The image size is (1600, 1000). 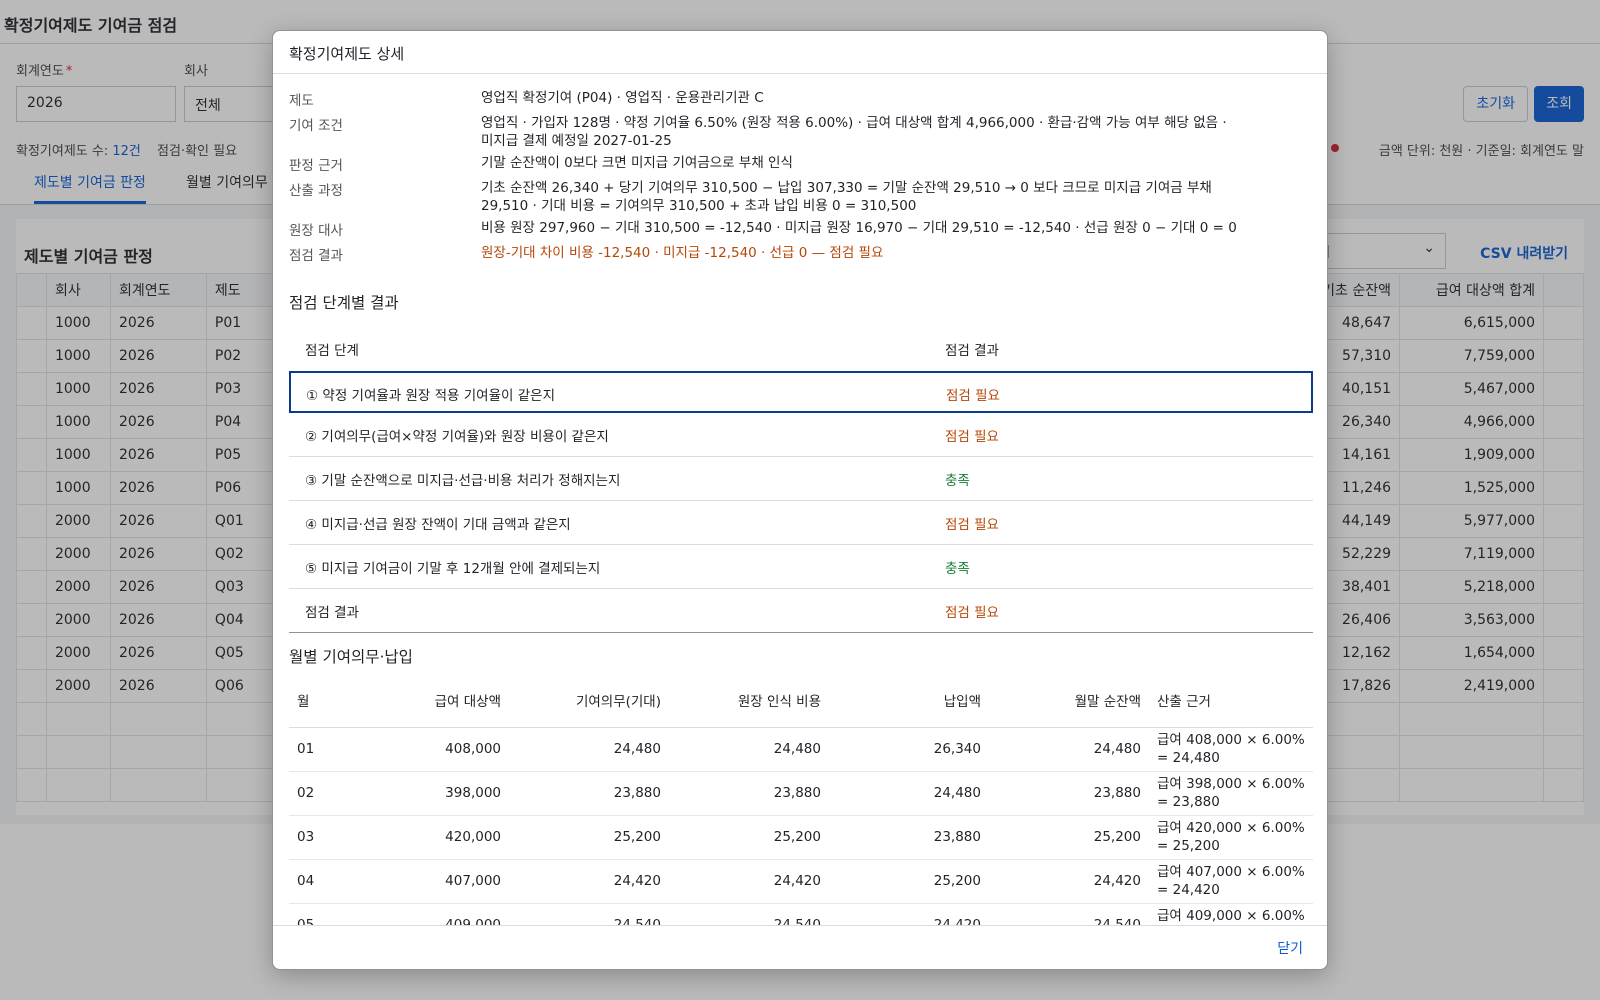 What do you see at coordinates (429, 793) in the screenshot?
I see `cell-payroll: 398,000` at bounding box center [429, 793].